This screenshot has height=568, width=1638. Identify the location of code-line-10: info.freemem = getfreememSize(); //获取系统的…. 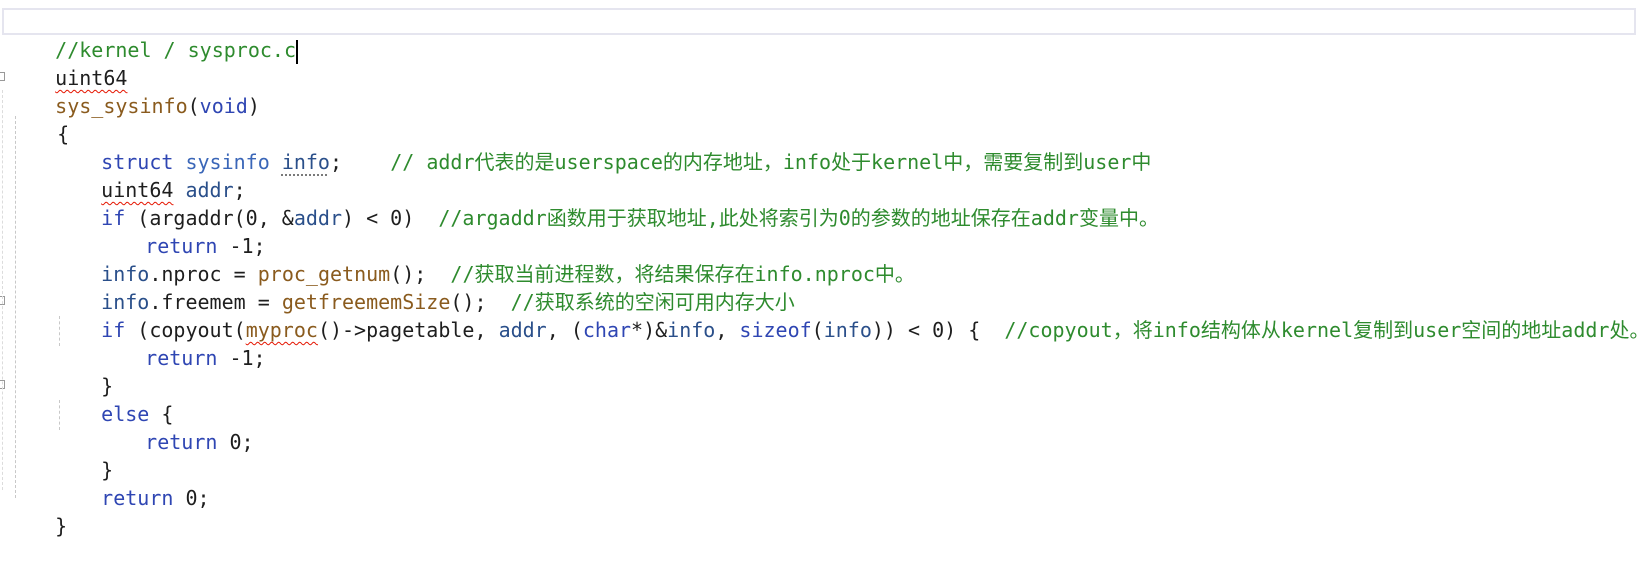
(424, 287).